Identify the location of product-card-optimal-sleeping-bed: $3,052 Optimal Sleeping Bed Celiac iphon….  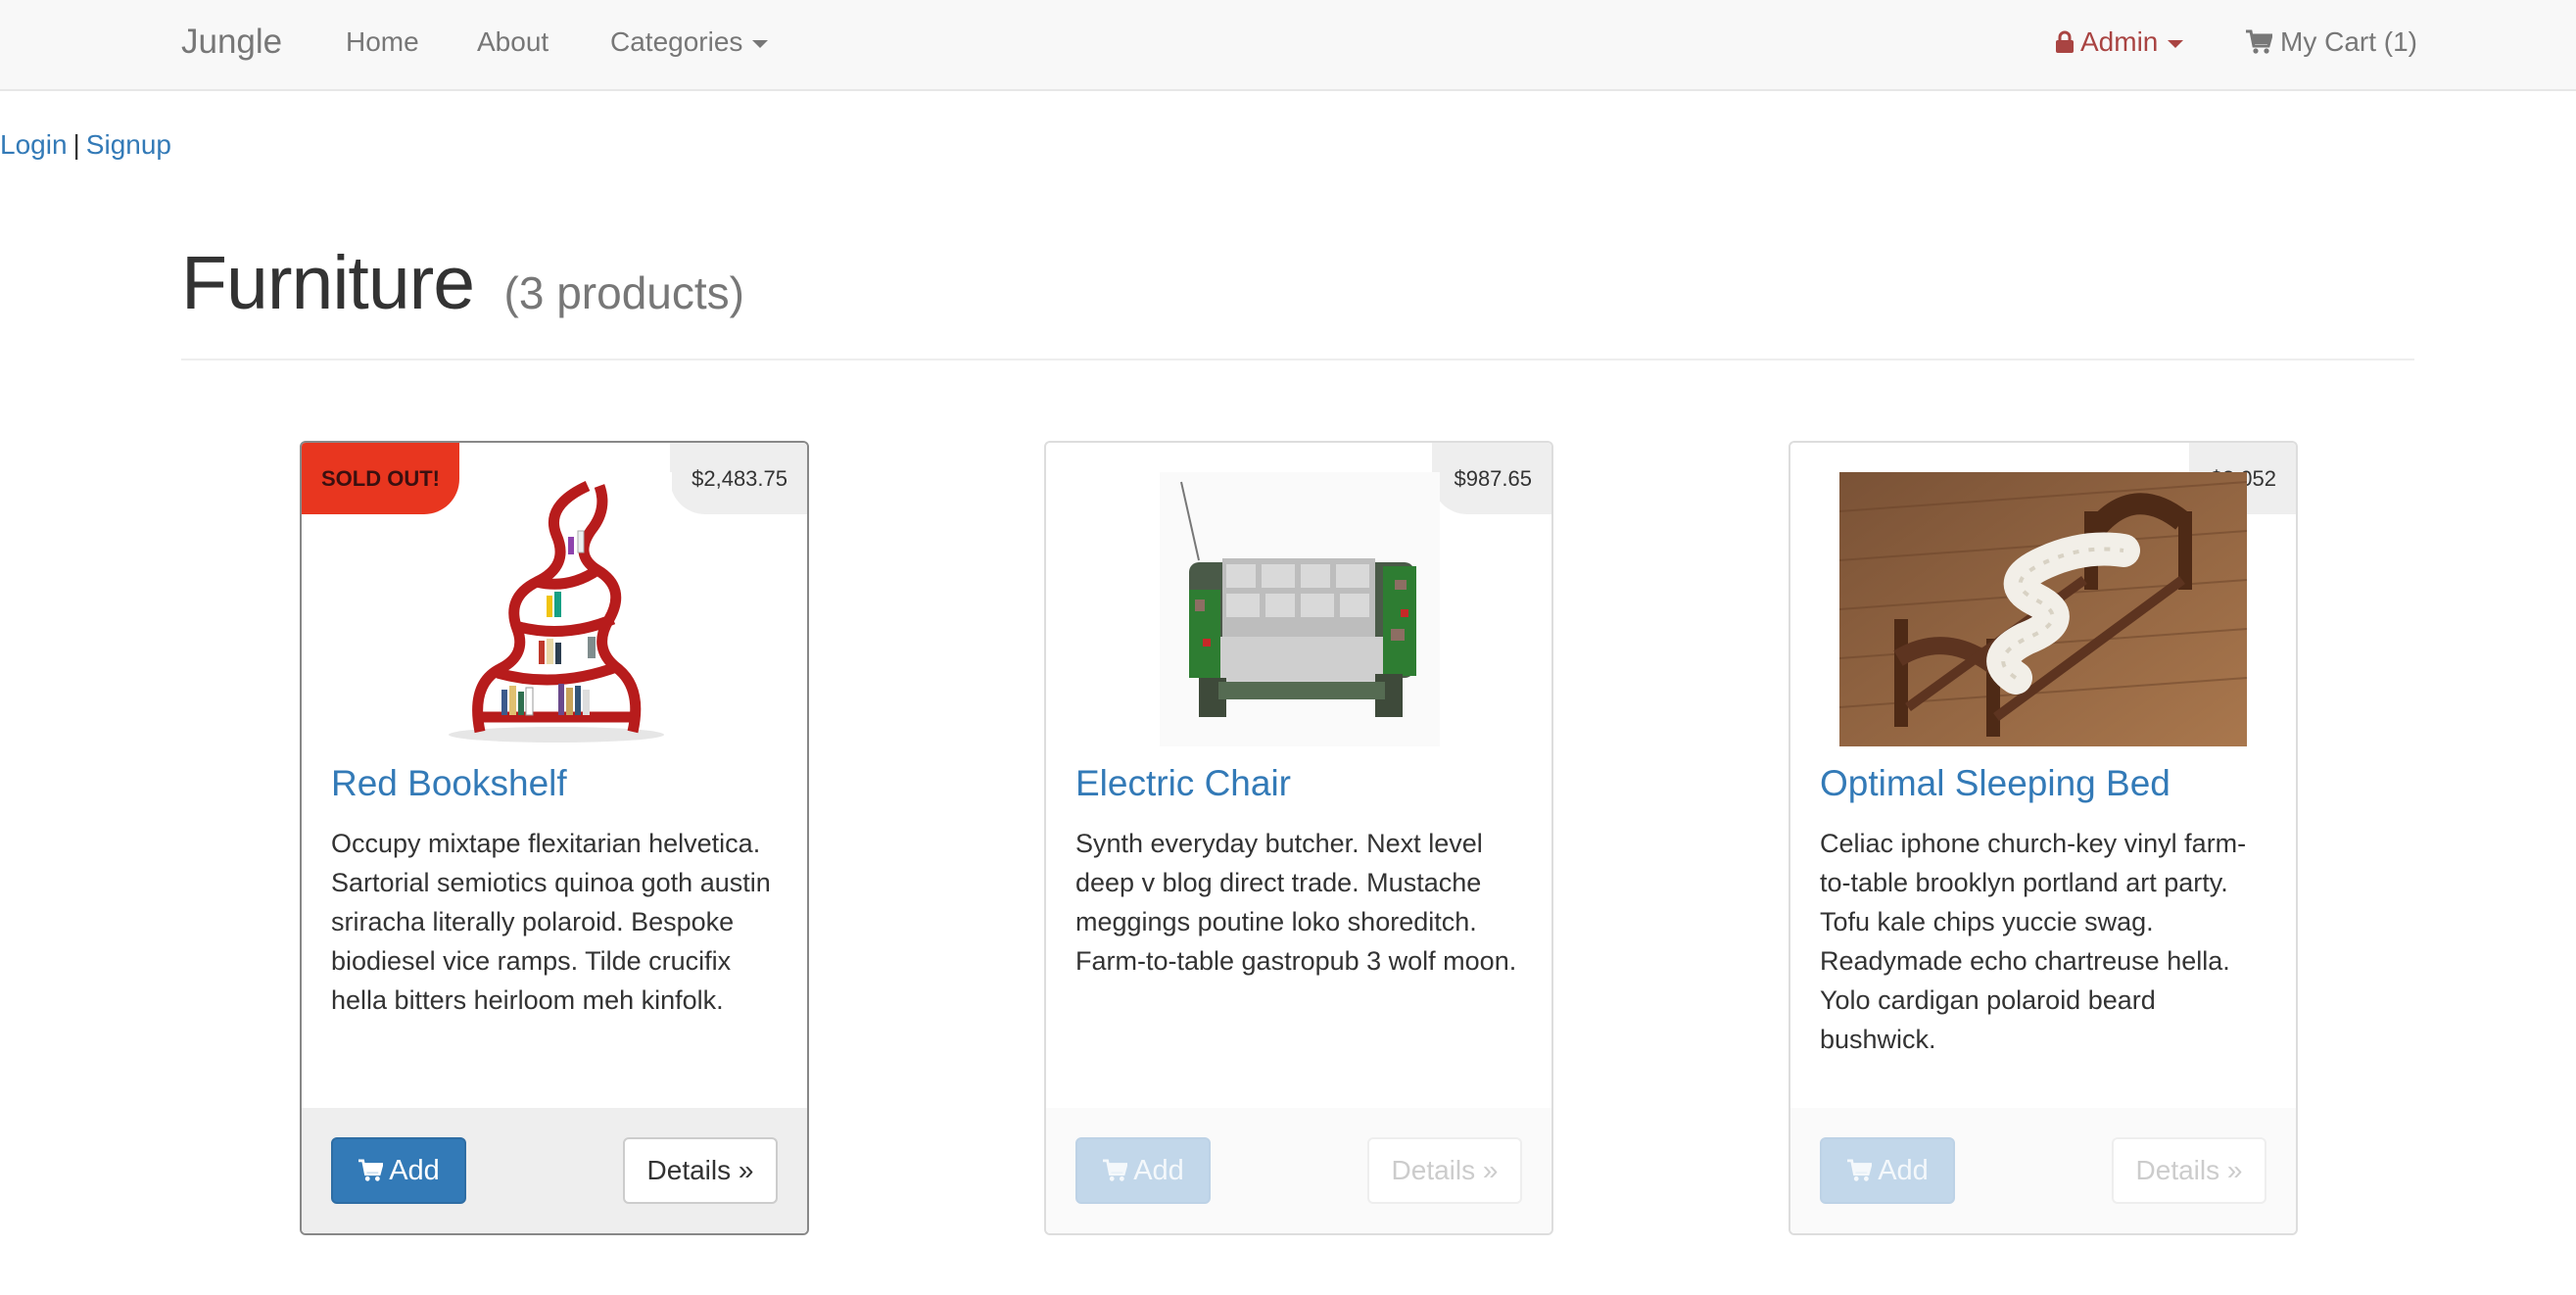
(2044, 838).